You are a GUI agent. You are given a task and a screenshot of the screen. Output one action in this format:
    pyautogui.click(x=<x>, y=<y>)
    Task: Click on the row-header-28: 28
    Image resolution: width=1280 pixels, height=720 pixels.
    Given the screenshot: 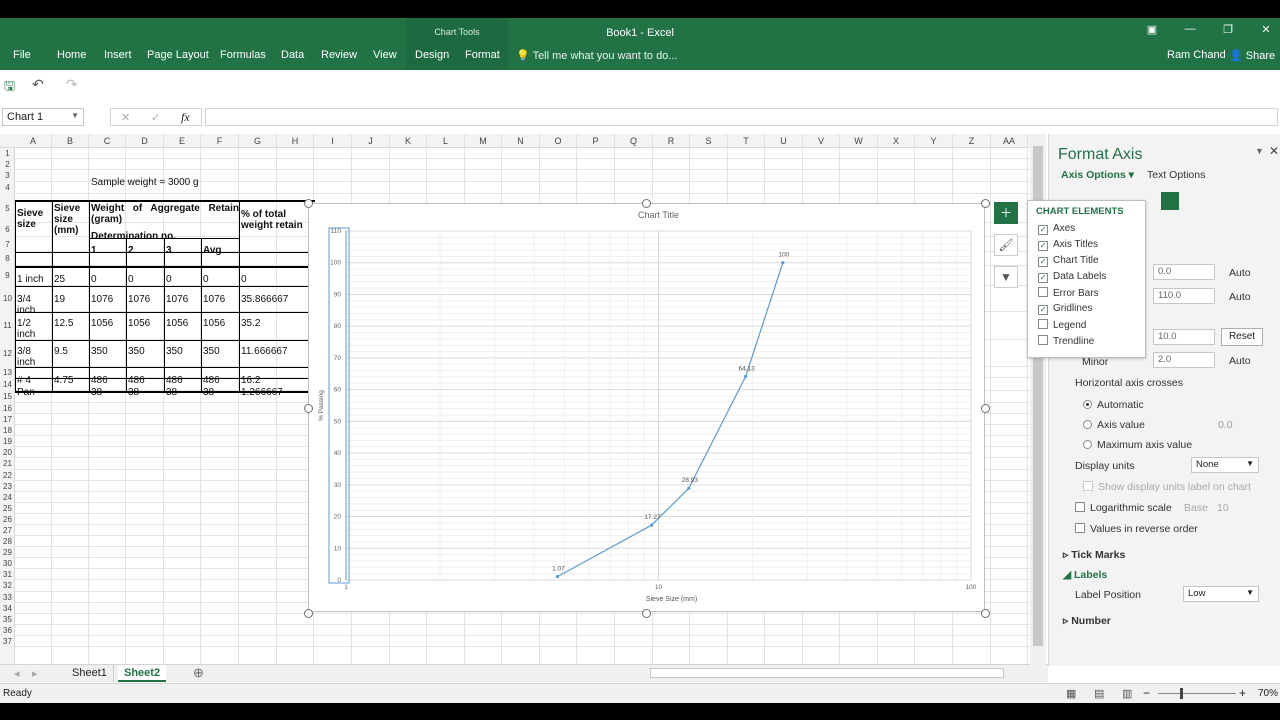 What is the action you would take?
    pyautogui.click(x=7, y=541)
    